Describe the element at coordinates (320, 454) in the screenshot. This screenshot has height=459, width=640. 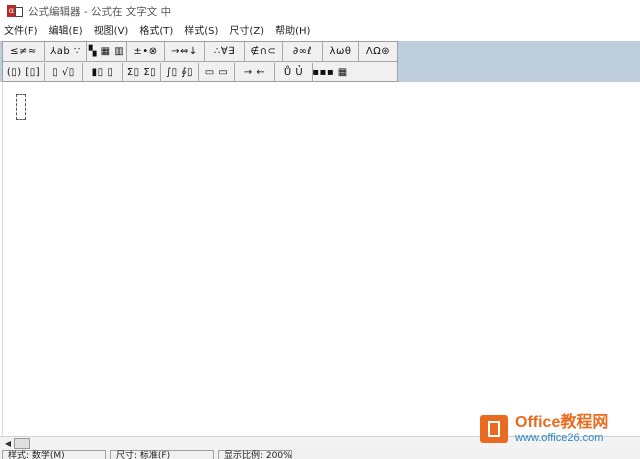
I see `status-bar: 样式: 数学(M) 尺寸: 标准(F) 显示比例: 200%` at that location.